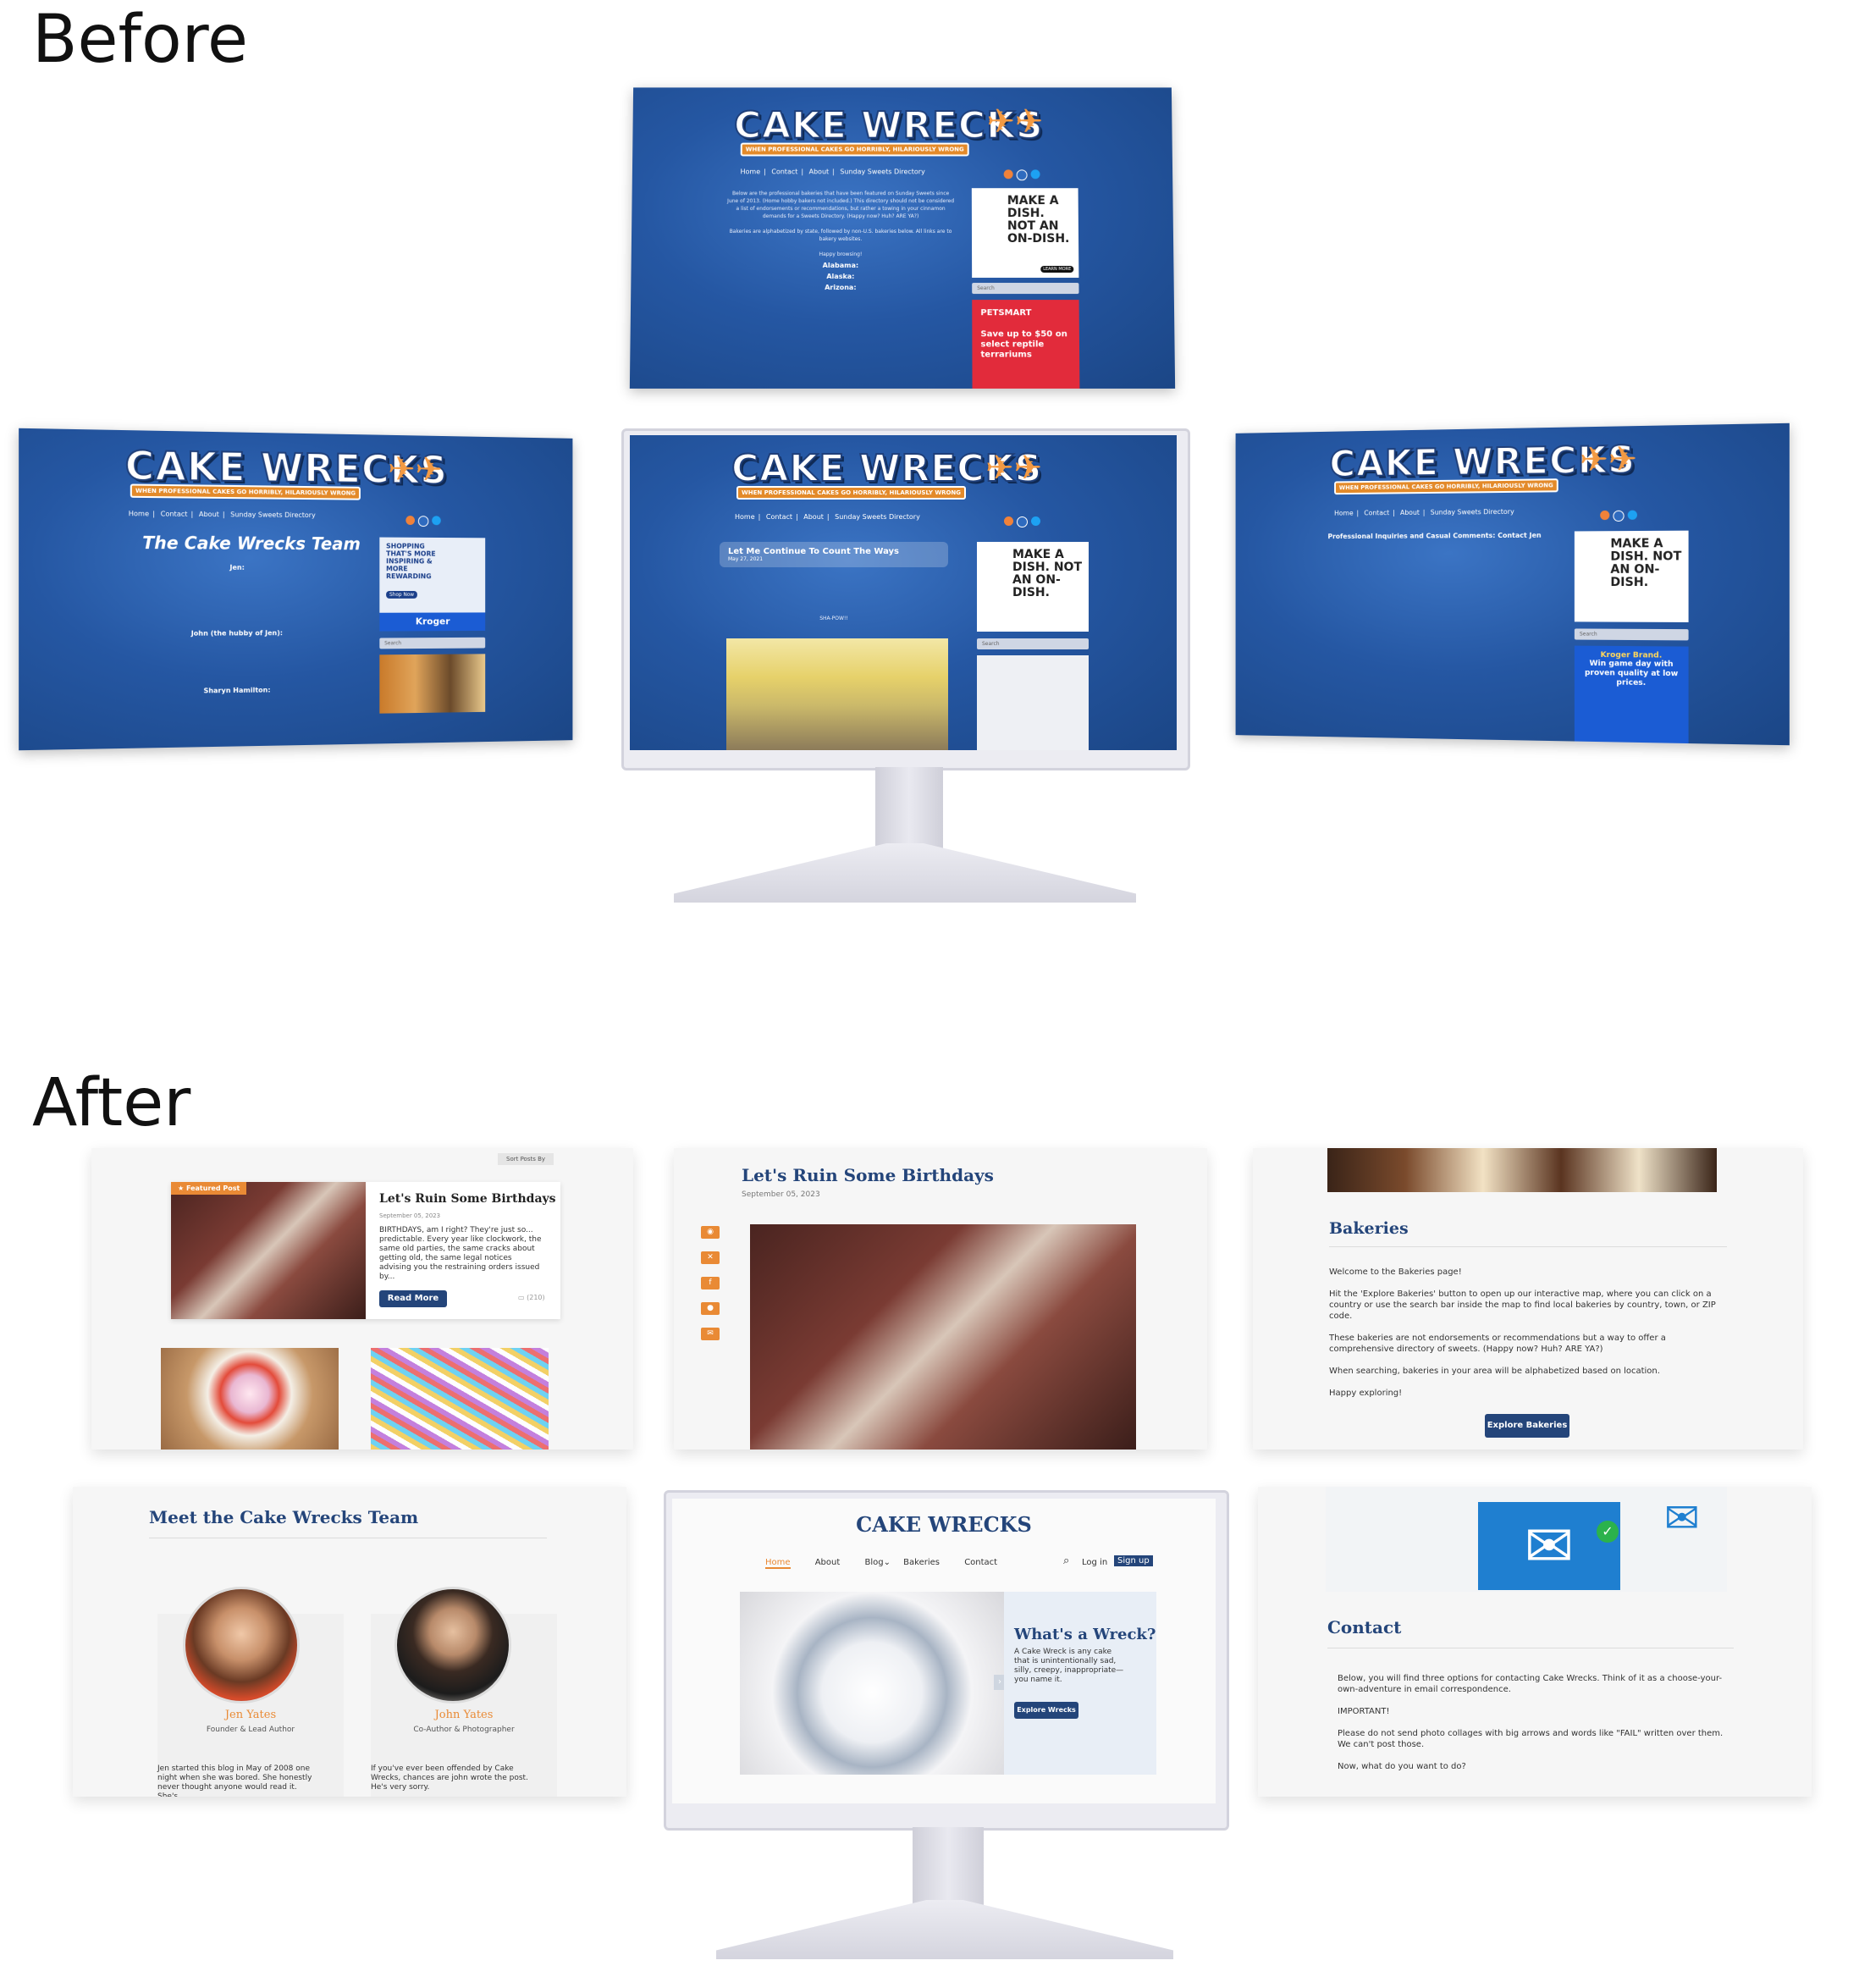  I want to click on old-nav-about-4: About, so click(1410, 512).